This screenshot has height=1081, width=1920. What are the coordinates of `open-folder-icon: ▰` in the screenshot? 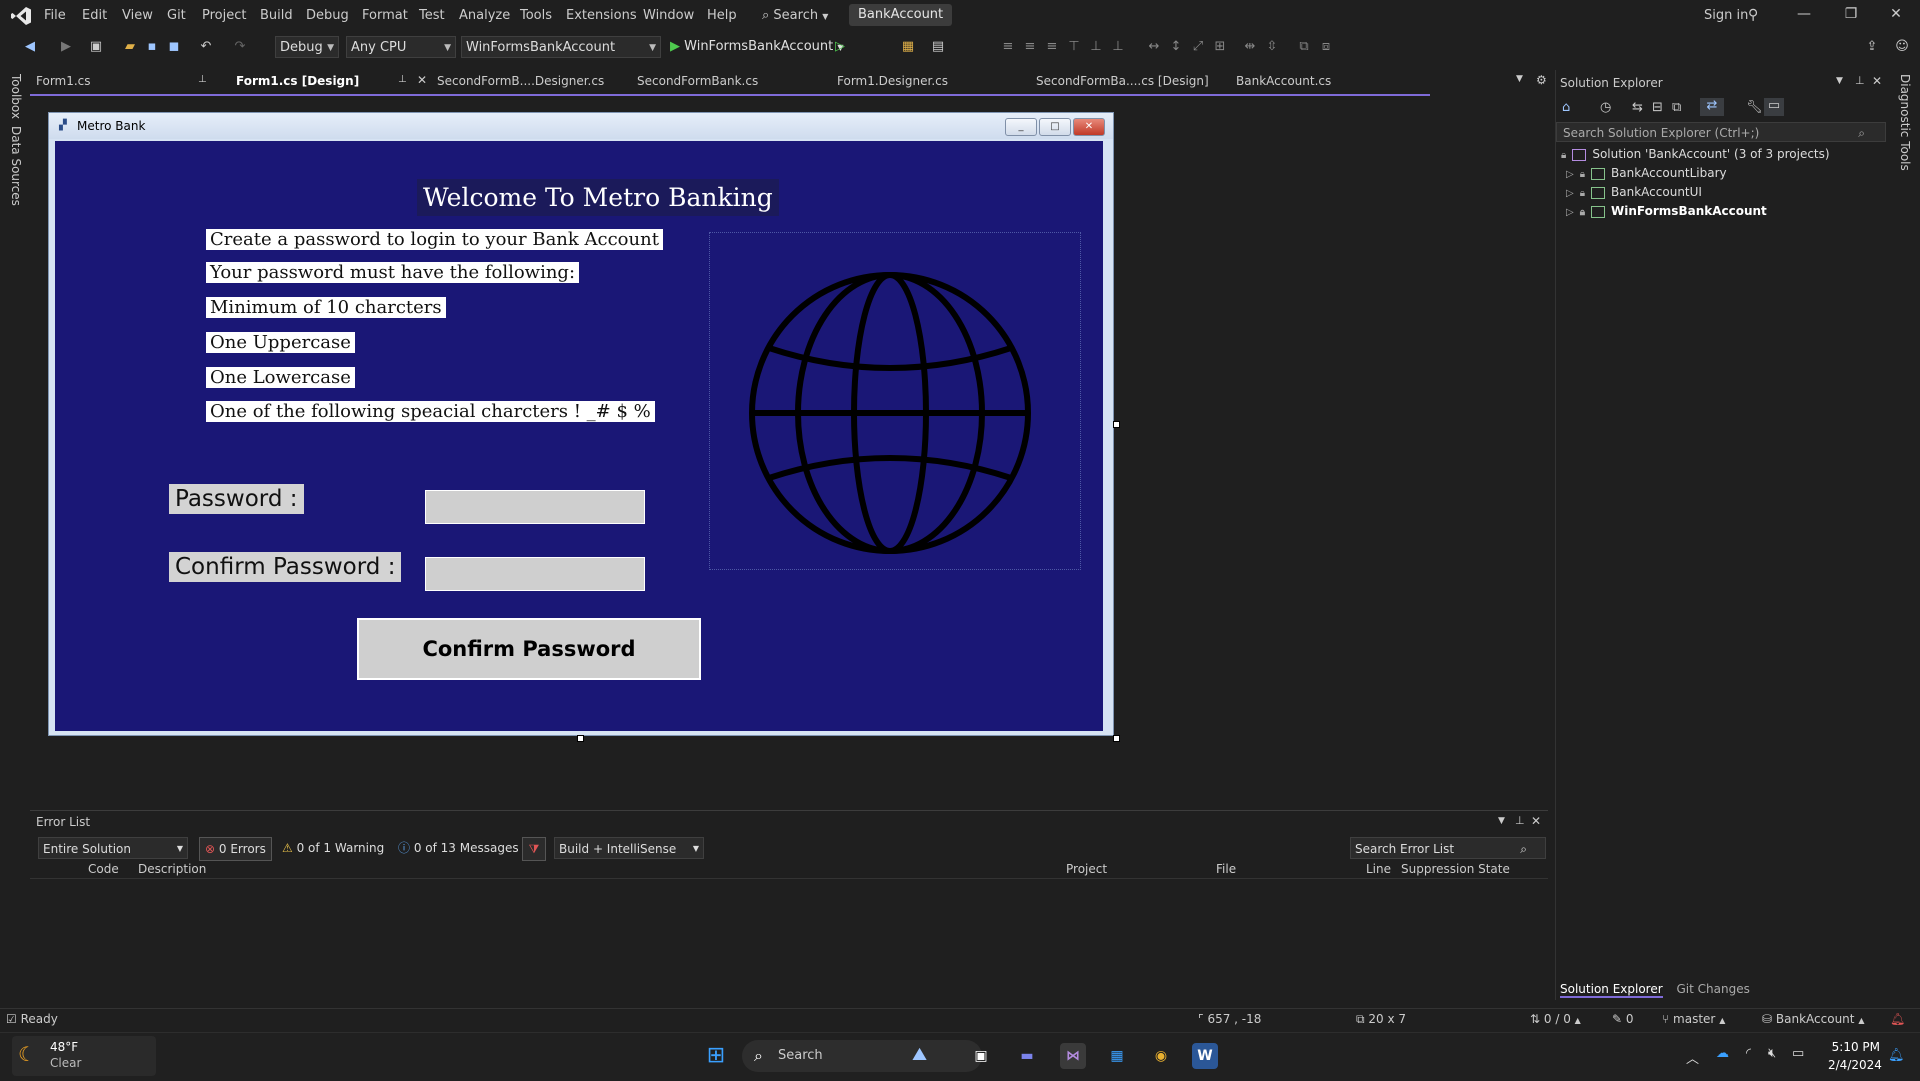 It's located at (130, 47).